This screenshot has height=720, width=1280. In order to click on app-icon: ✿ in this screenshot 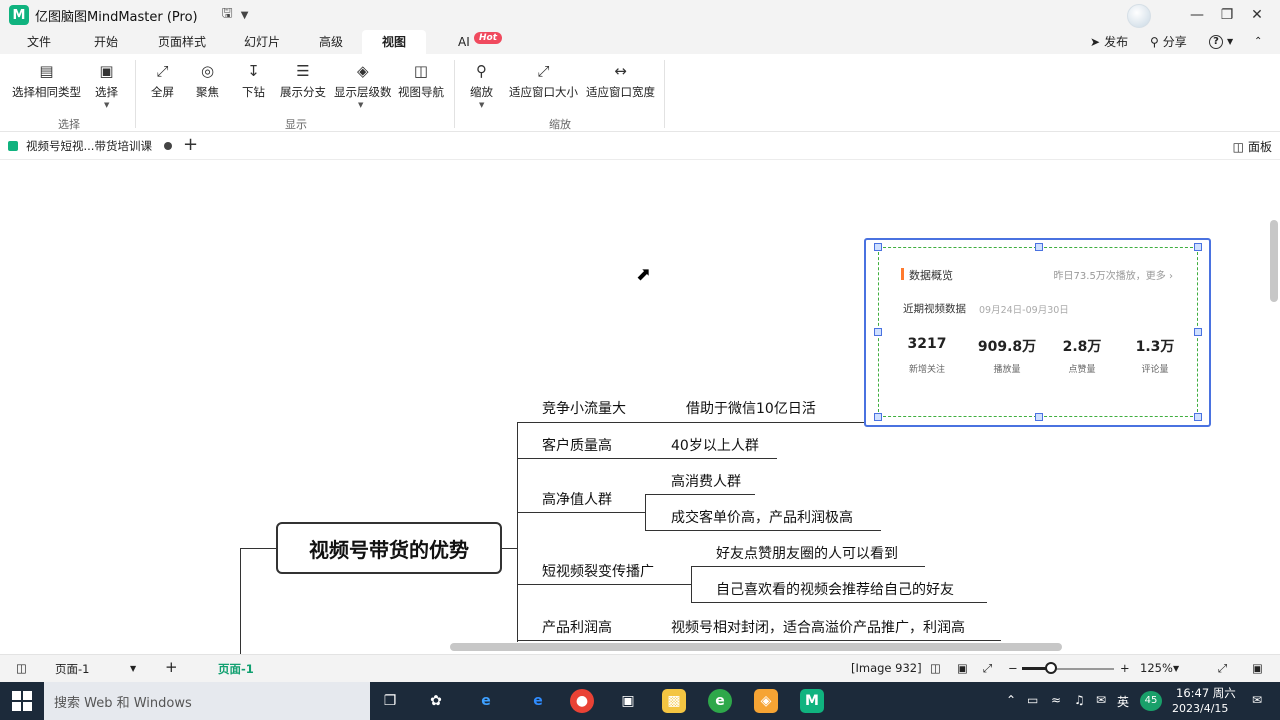, I will do `click(436, 701)`.